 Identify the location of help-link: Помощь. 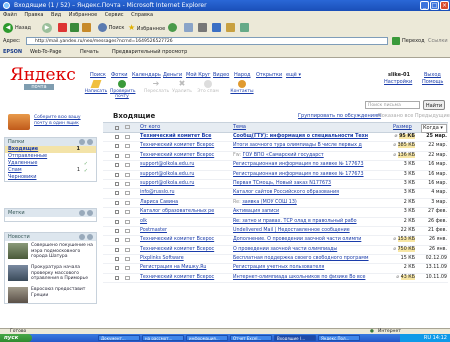
(432, 82).